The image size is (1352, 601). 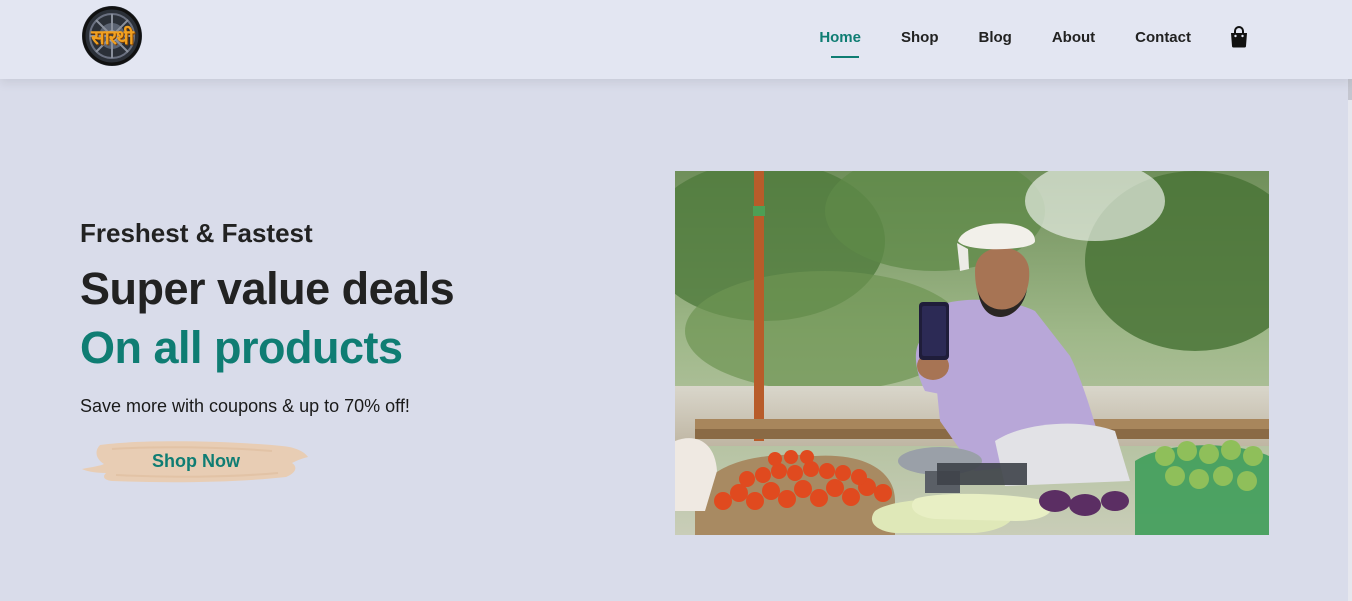 What do you see at coordinates (920, 37) in the screenshot?
I see `nav-shop: Shop` at bounding box center [920, 37].